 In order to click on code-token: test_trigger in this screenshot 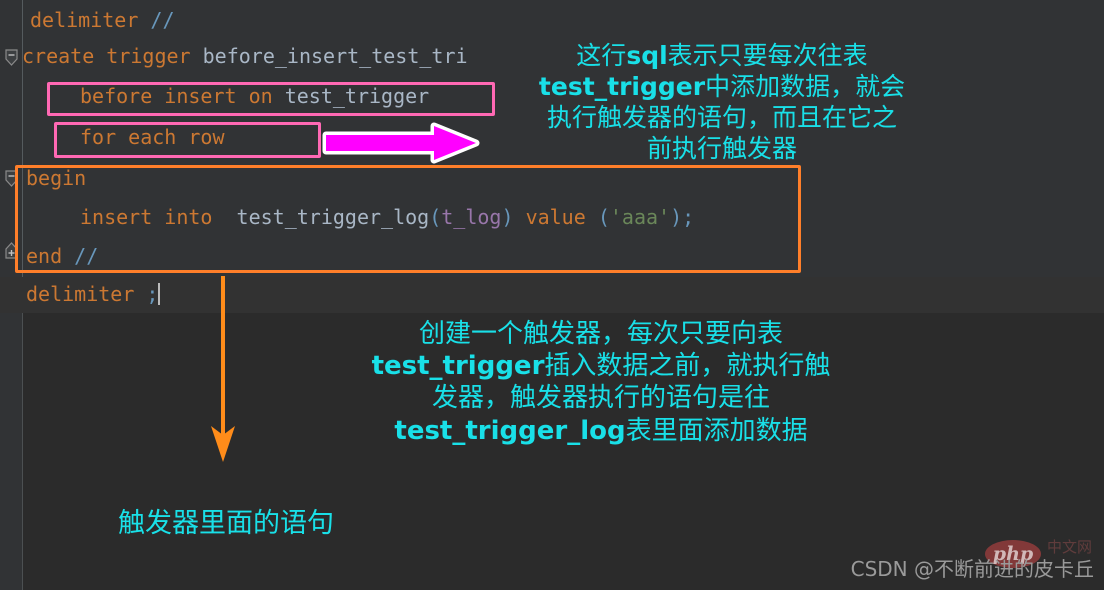, I will do `click(357, 96)`.